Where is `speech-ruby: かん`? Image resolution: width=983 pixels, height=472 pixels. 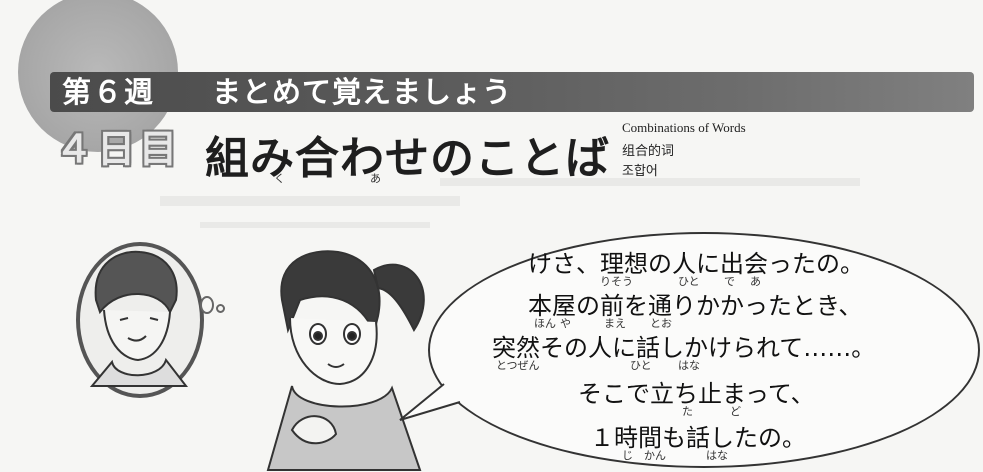
speech-ruby: かん is located at coordinates (655, 455).